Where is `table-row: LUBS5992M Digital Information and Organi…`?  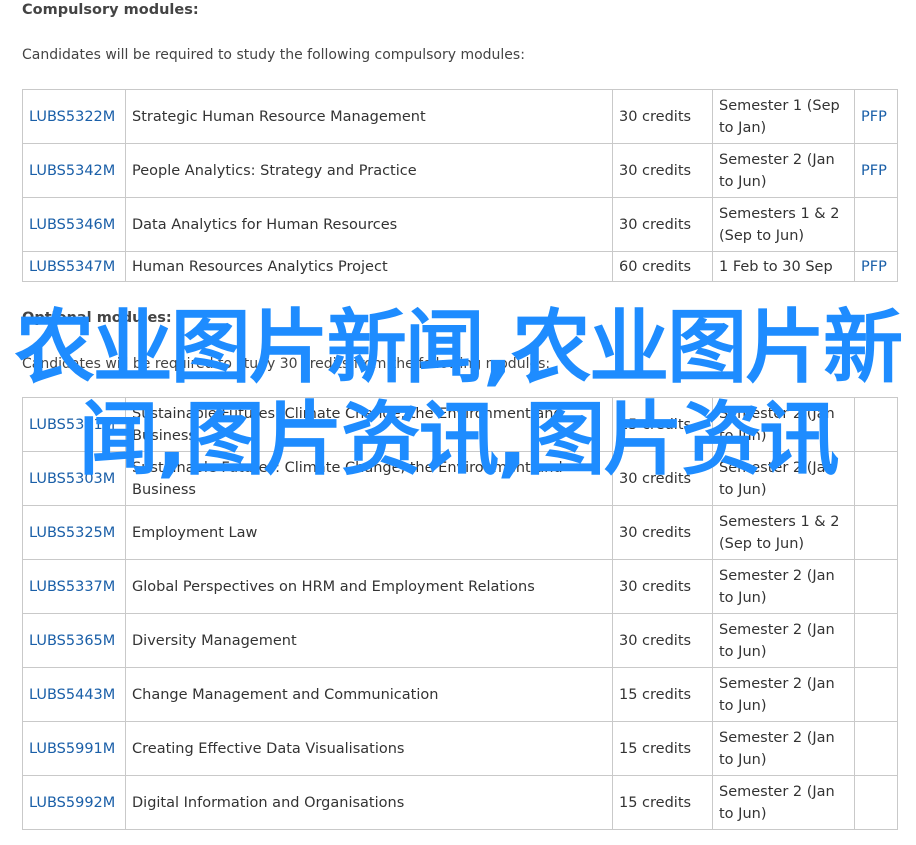 table-row: LUBS5992M Digital Information and Organi… is located at coordinates (460, 802).